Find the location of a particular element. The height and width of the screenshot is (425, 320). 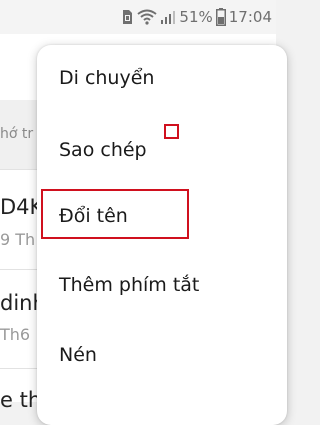

status-bar: 51% 17:04 is located at coordinates (138, 17).